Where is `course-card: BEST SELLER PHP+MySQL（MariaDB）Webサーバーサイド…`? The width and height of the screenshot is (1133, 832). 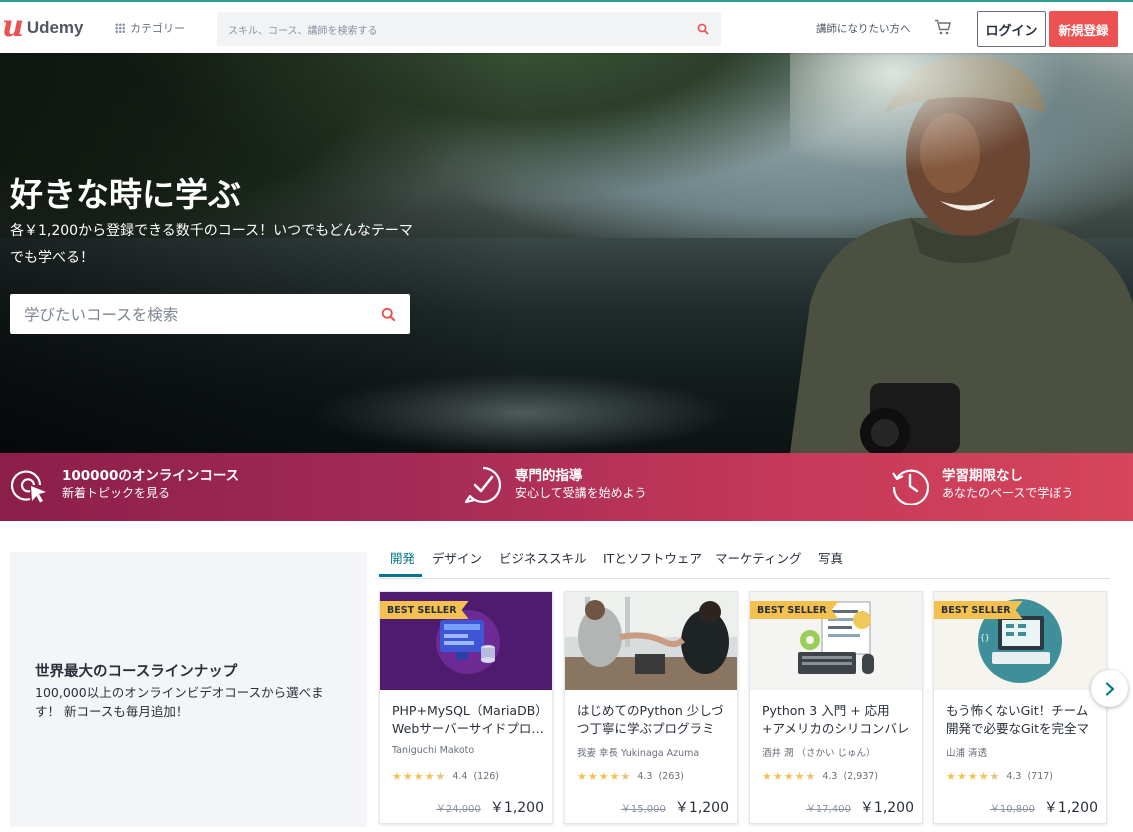
course-card: BEST SELLER PHP+MySQL（MariaDB）Webサーバーサイド… is located at coordinates (466, 707).